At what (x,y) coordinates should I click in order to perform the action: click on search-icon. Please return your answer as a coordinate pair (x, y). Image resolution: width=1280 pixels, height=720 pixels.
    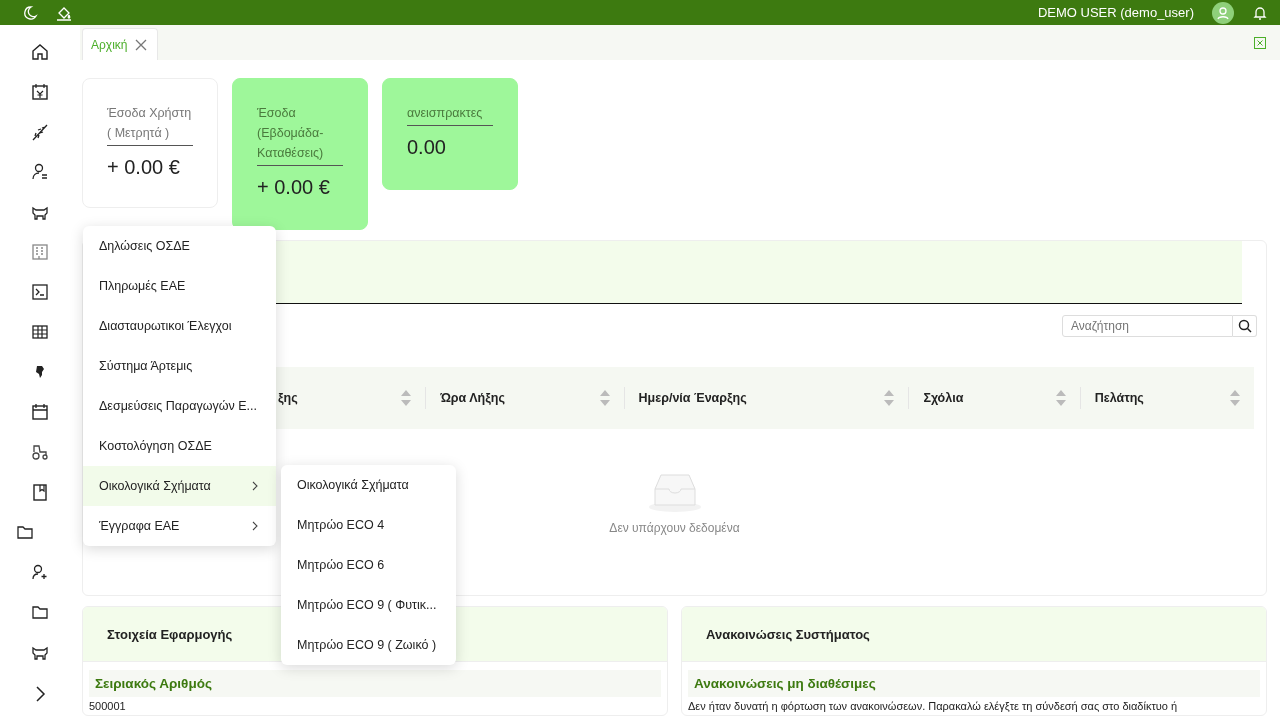
    Looking at the image, I should click on (1245, 326).